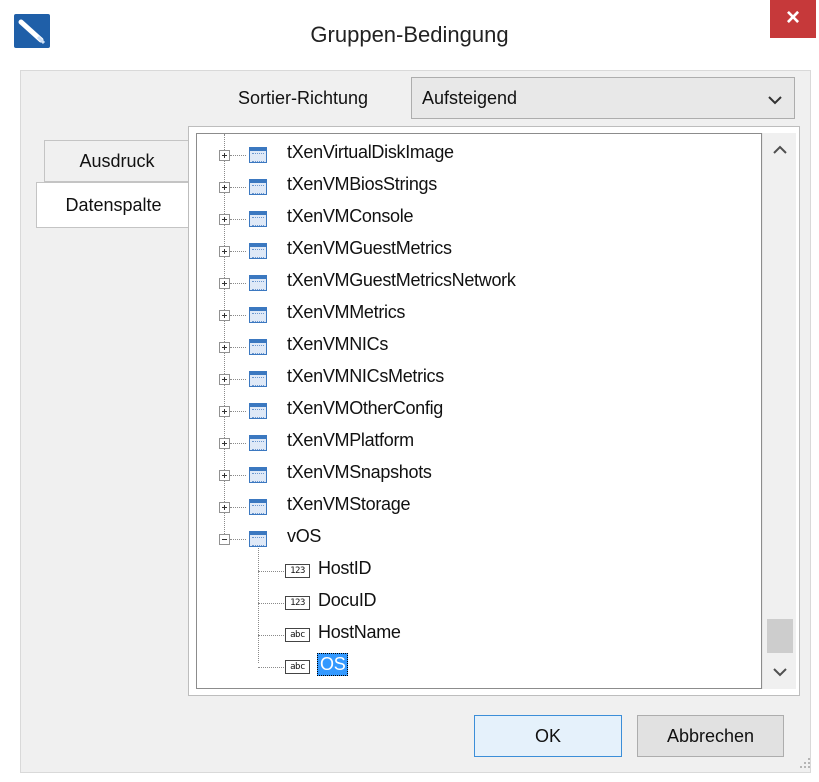 This screenshot has width=819, height=782. What do you see at coordinates (333, 664) in the screenshot?
I see `tree-node-label-selected: OS` at bounding box center [333, 664].